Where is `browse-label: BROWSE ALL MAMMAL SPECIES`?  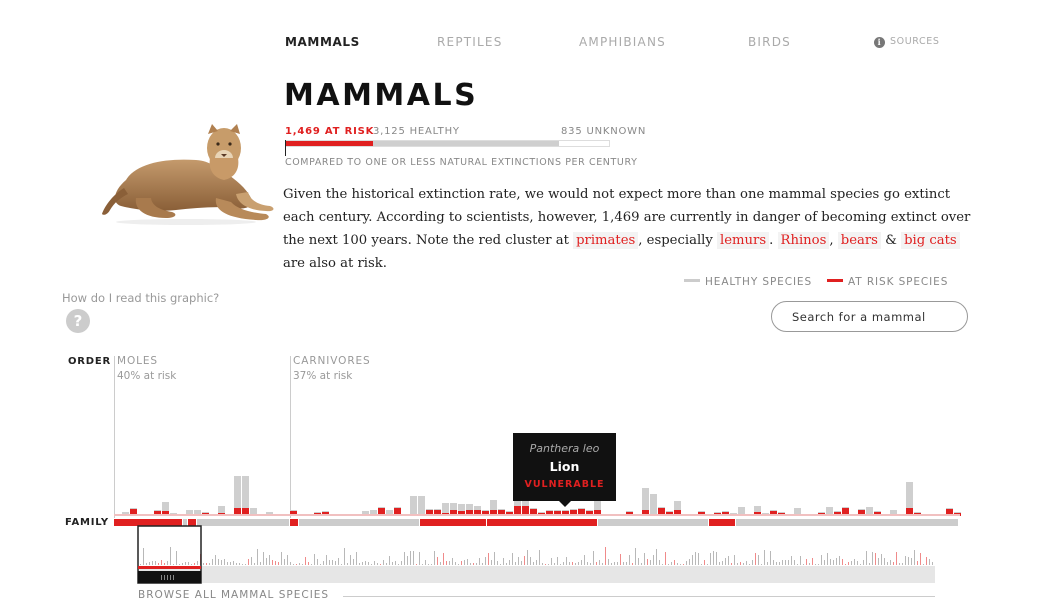 browse-label: BROWSE ALL MAMMAL SPECIES is located at coordinates (233, 595).